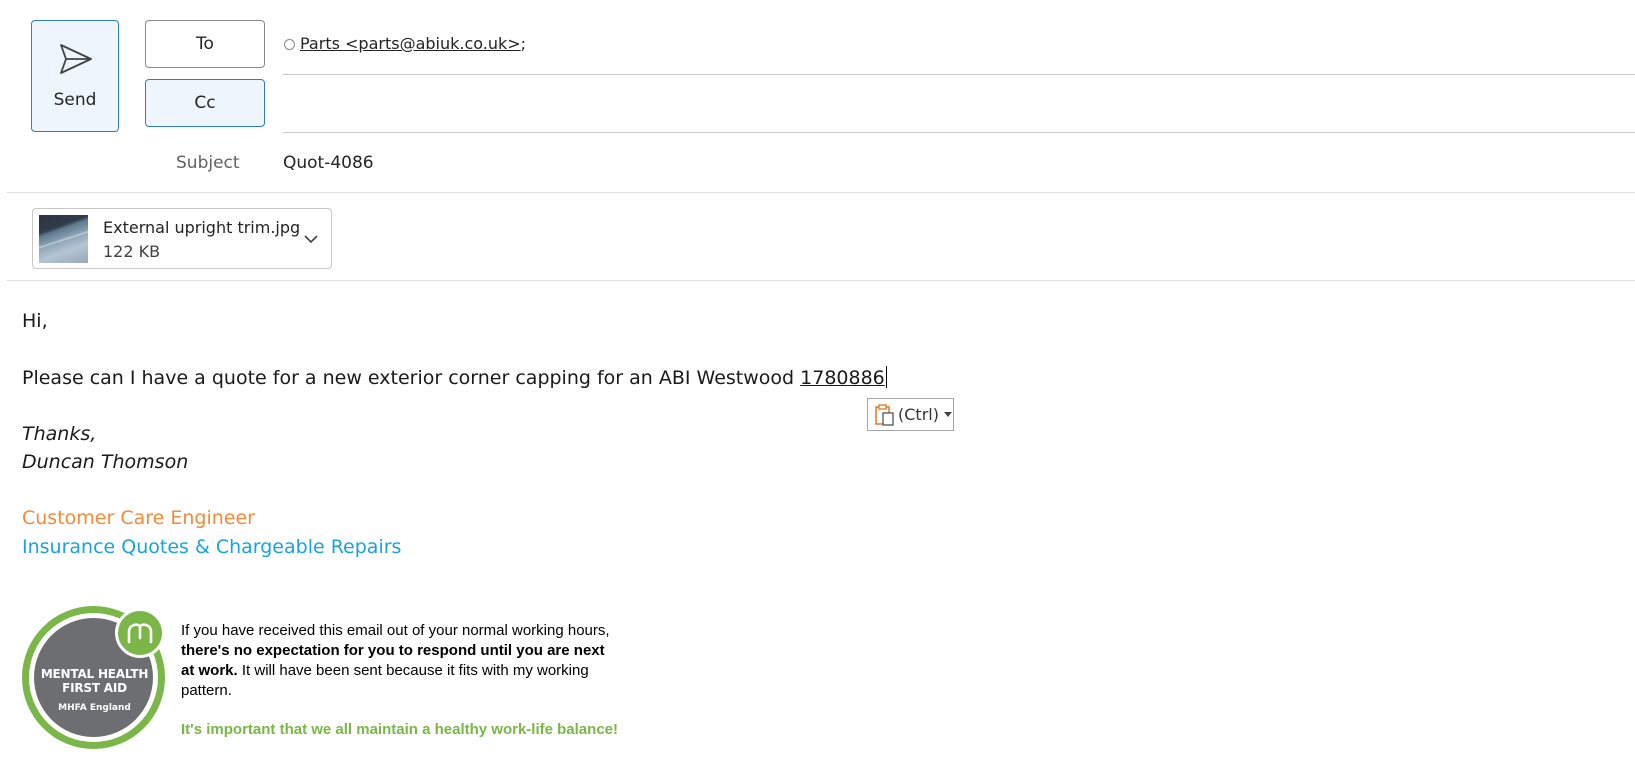 The height and width of the screenshot is (782, 1635). Describe the element at coordinates (884, 414) in the screenshot. I see `clipboard-icon` at that location.